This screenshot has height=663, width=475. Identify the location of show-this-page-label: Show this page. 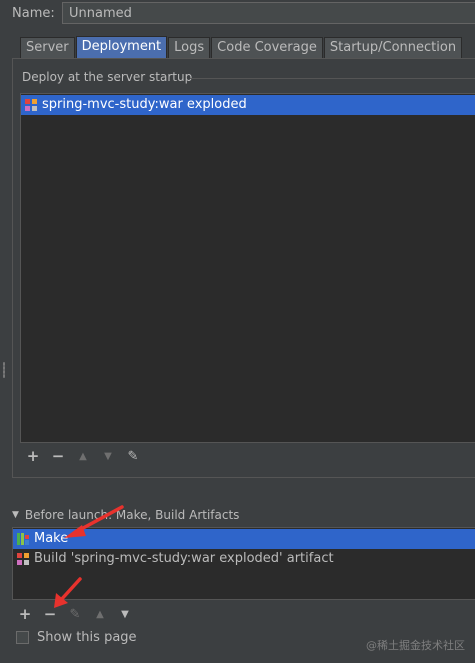
(87, 637).